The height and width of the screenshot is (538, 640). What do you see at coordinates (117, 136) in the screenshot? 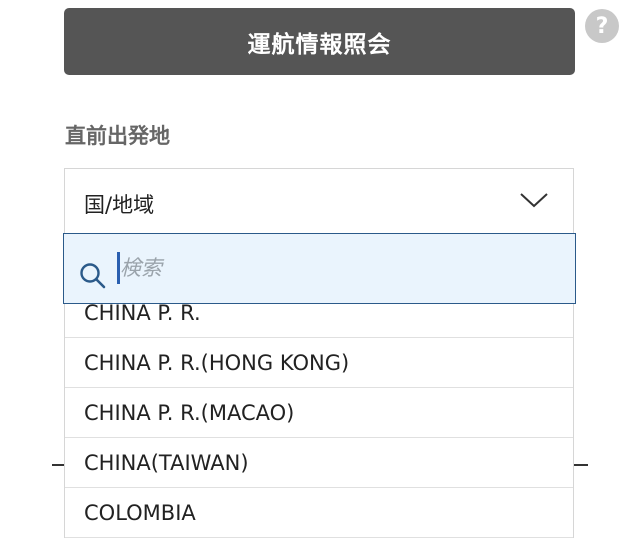
I see `origin-label: 直前出発地` at bounding box center [117, 136].